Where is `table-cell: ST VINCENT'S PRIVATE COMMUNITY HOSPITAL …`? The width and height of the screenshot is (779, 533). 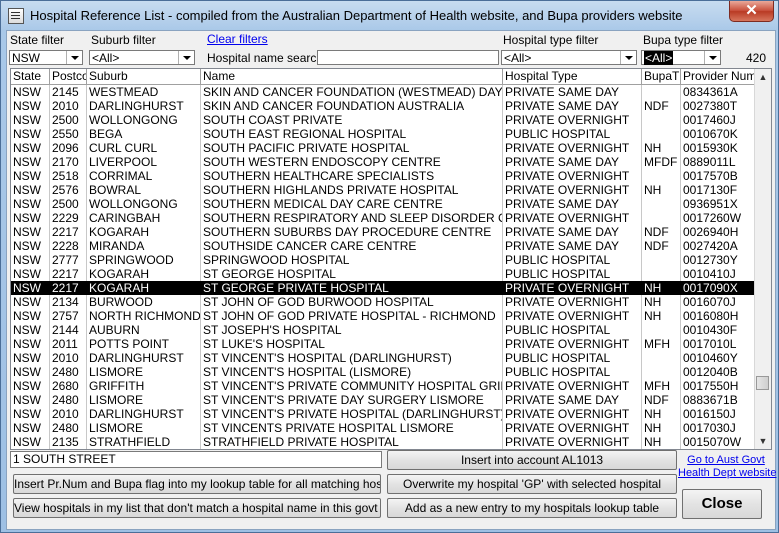 table-cell: ST VINCENT'S PRIVATE COMMUNITY HOSPITAL … is located at coordinates (352, 386).